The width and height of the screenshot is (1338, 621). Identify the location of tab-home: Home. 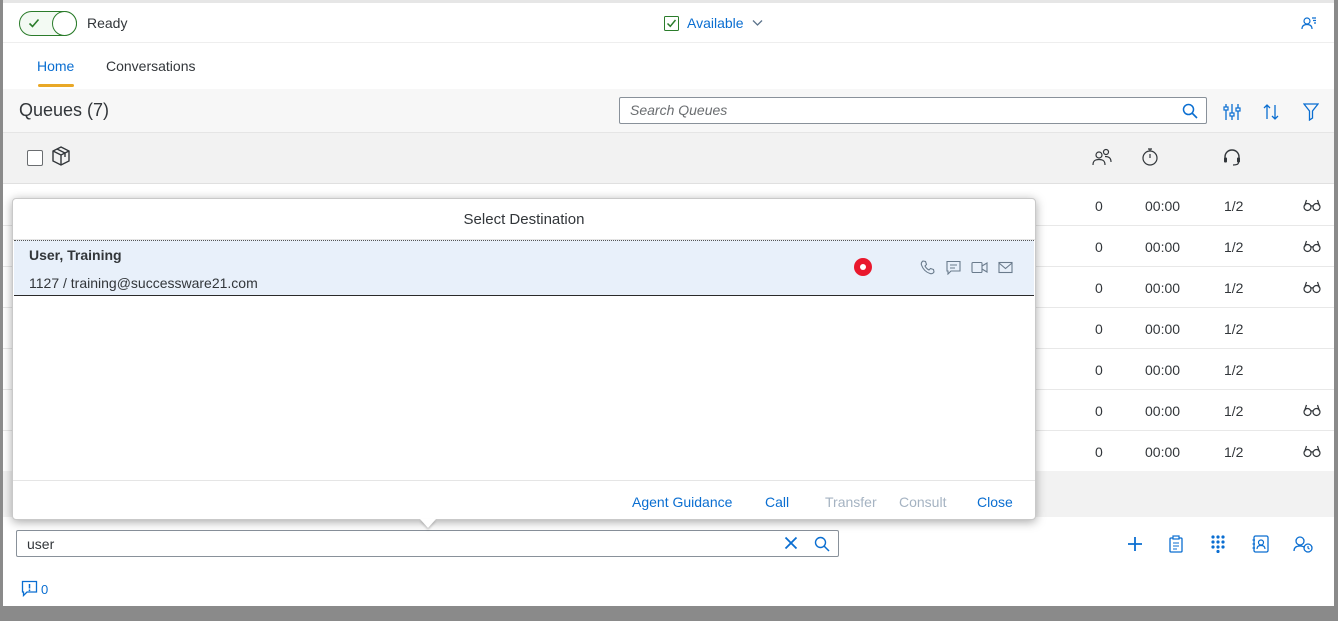
(55, 66).